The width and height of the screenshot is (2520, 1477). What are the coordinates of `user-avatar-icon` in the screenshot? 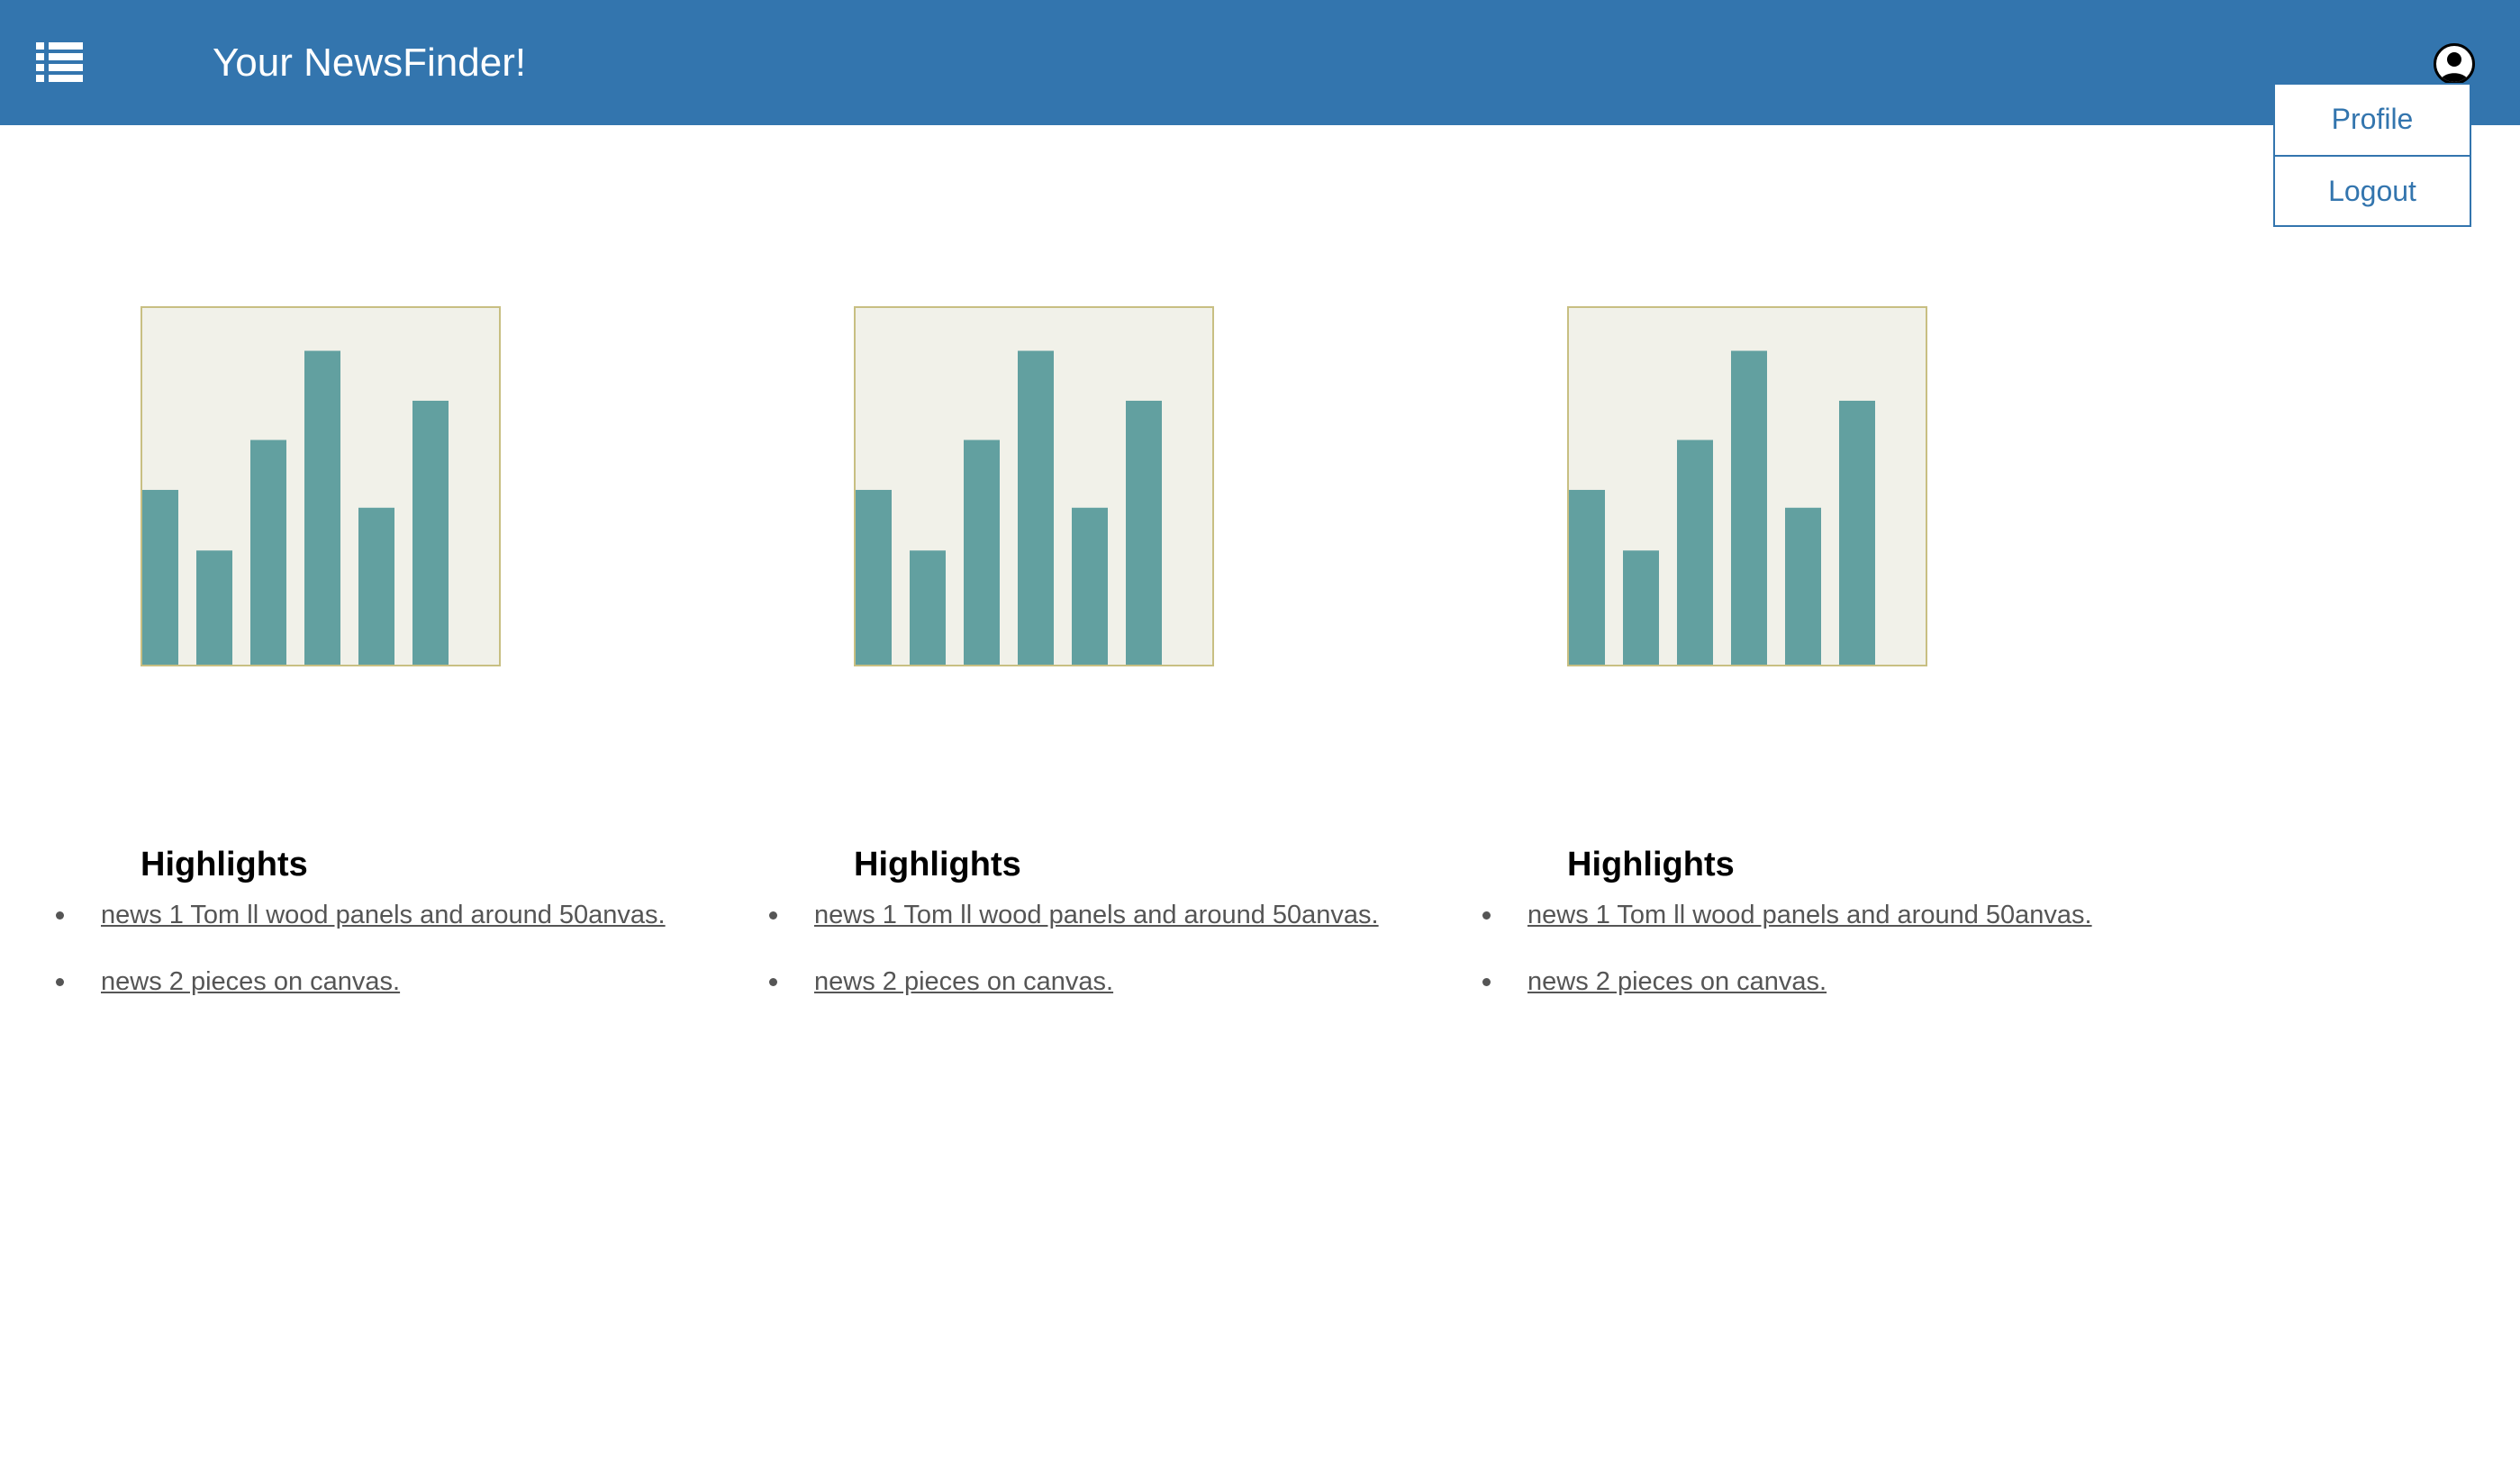 It's located at (2454, 64).